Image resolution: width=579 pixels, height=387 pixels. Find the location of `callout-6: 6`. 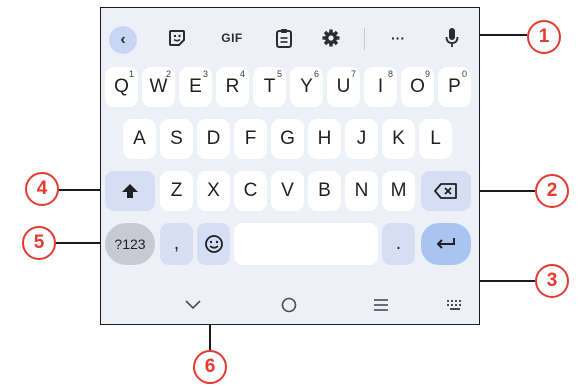

callout-6: 6 is located at coordinates (210, 367).